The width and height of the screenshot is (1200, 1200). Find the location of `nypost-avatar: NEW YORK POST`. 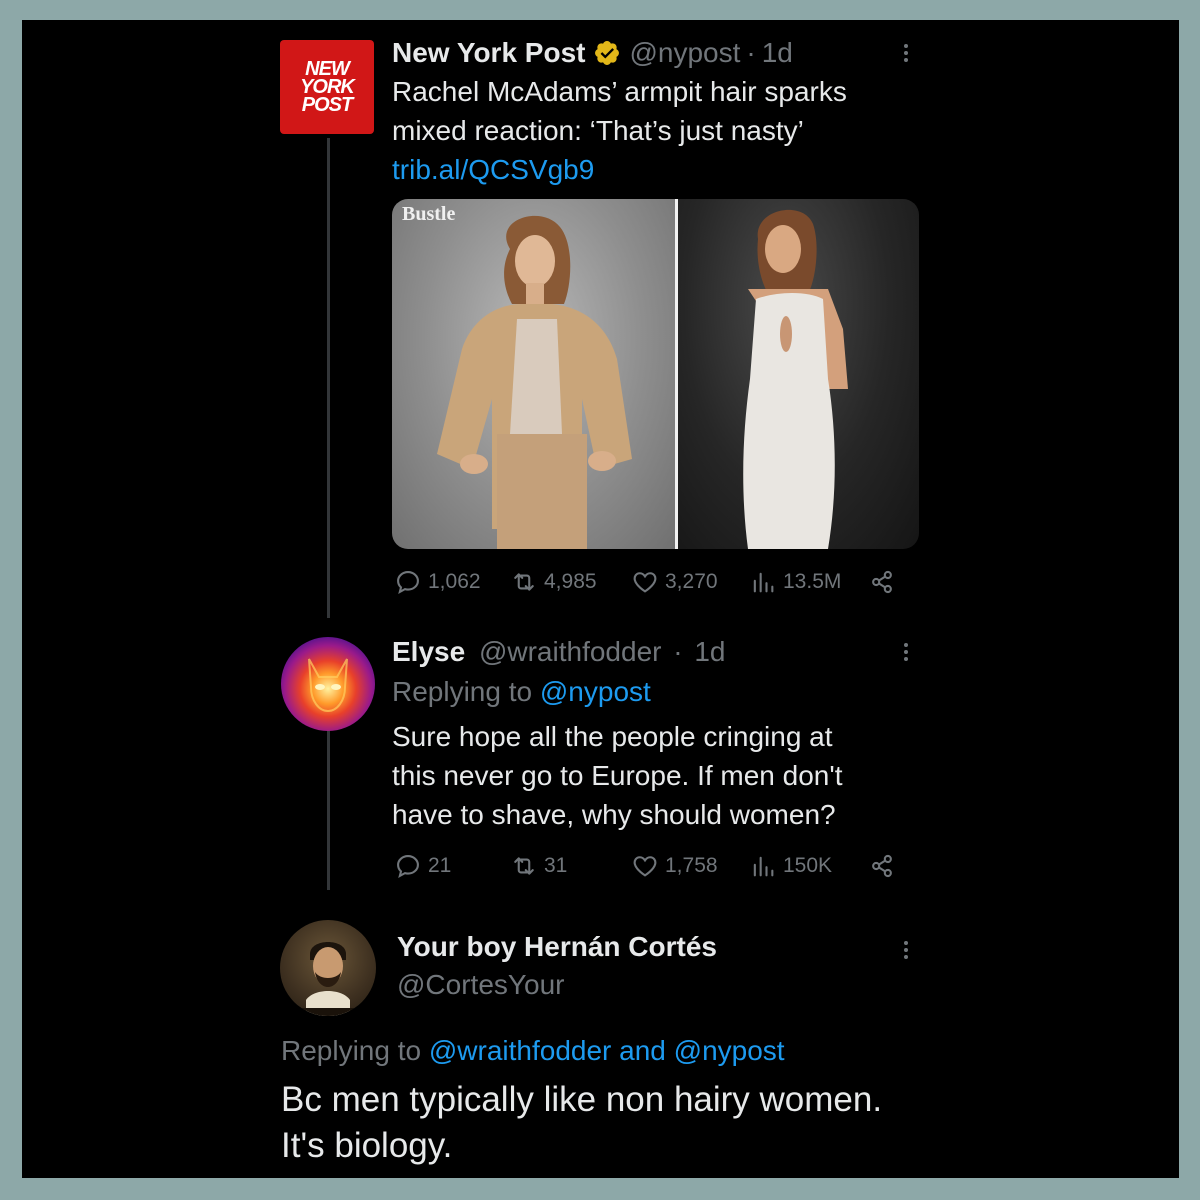

nypost-avatar: NEW YORK POST is located at coordinates (327, 87).